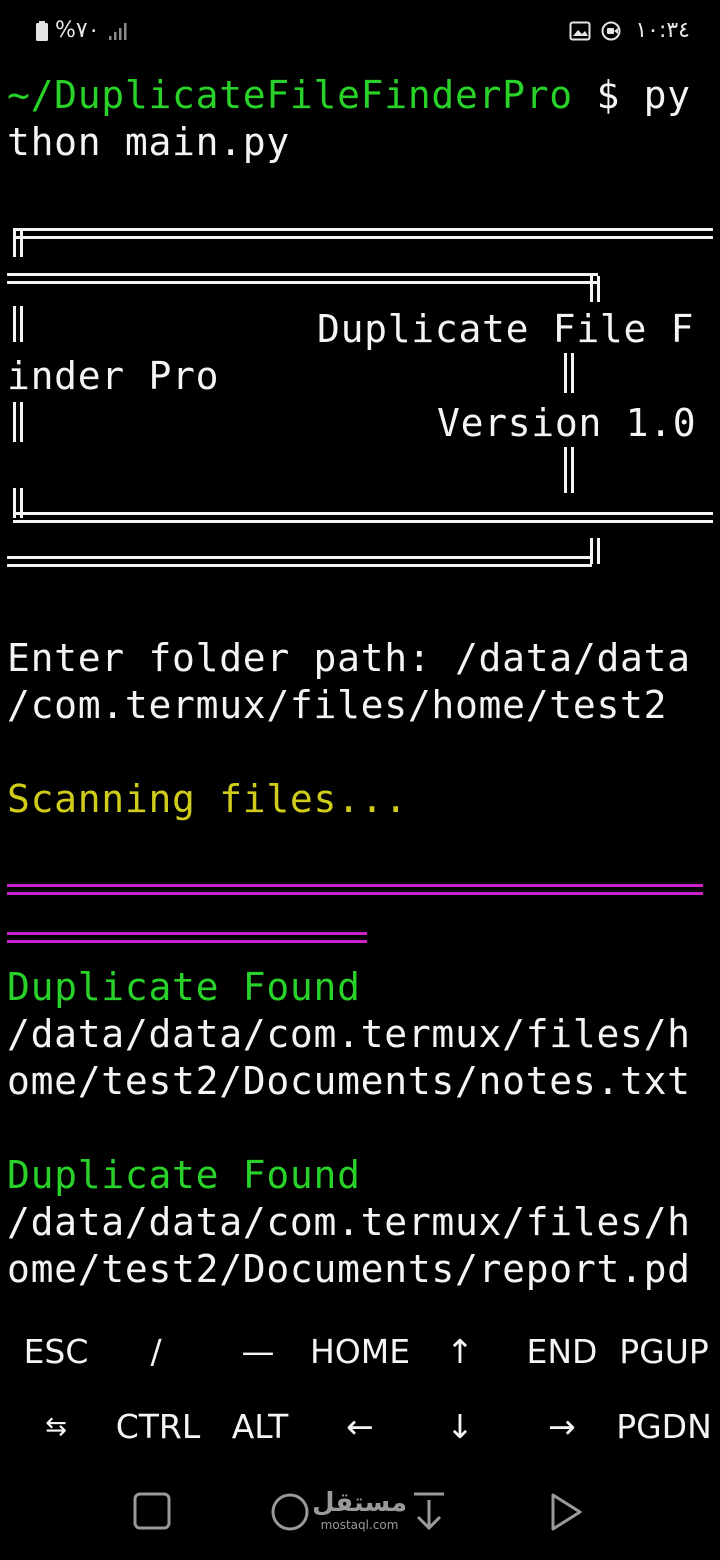 Image resolution: width=720 pixels, height=1560 pixels. I want to click on triangle-back-icon, so click(566, 1514).